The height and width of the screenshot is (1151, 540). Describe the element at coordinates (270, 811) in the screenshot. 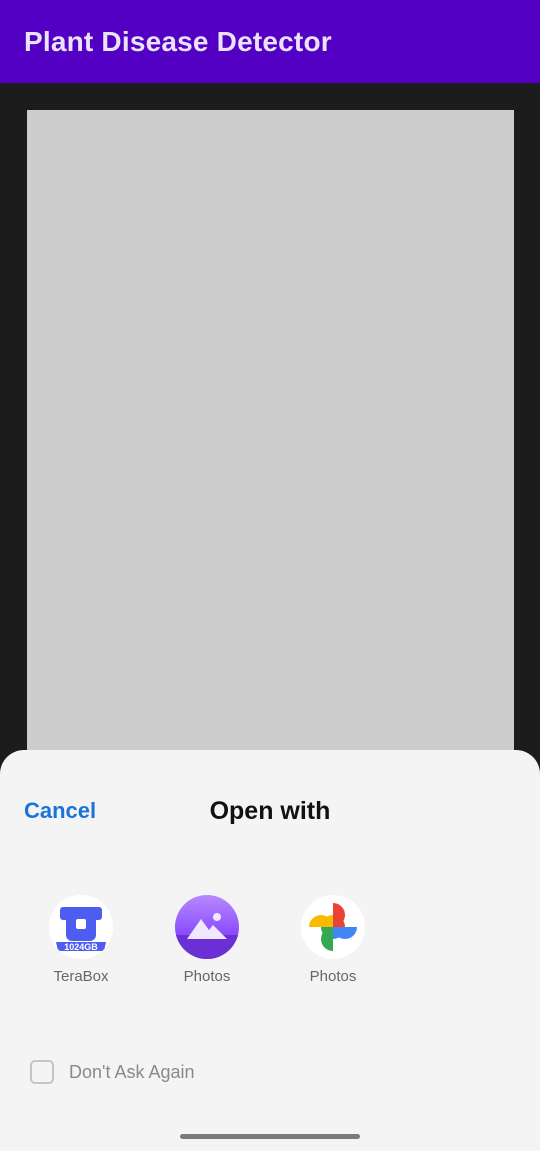

I see `dialog-title: Open with` at that location.